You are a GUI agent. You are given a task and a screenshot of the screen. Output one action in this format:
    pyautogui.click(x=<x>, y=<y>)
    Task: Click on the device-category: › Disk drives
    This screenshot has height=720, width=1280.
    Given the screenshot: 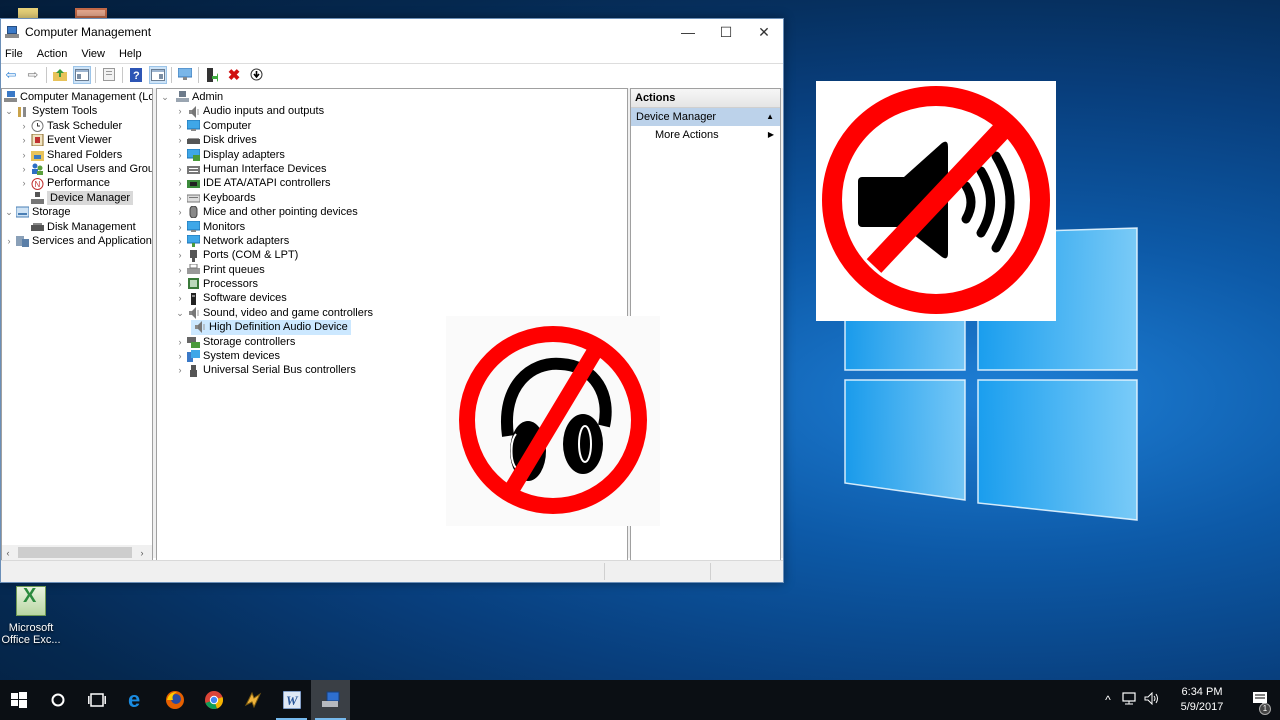 What is the action you would take?
    pyautogui.click(x=392, y=140)
    